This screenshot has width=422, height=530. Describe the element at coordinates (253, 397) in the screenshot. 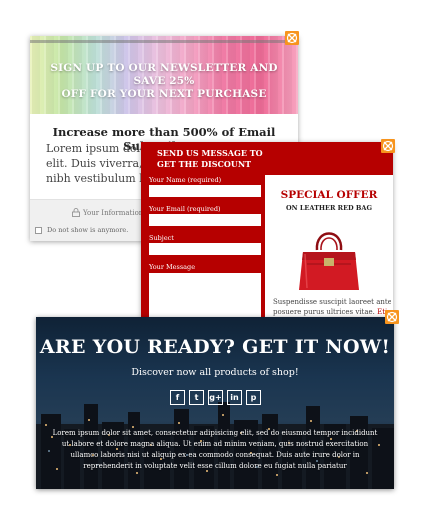

I see `pinterest-icon: p` at that location.